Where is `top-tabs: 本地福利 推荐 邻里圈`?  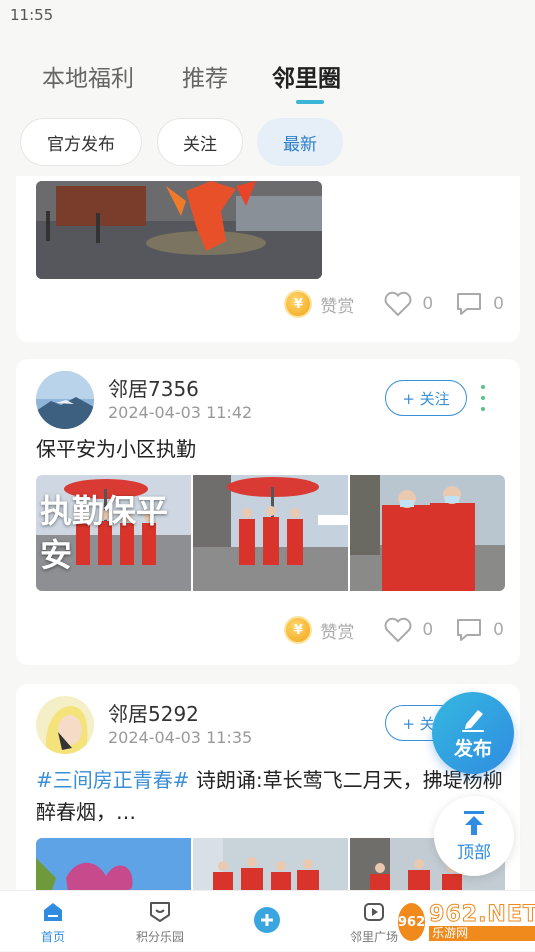
top-tabs: 本地福利 推荐 邻里圈 is located at coordinates (267, 80).